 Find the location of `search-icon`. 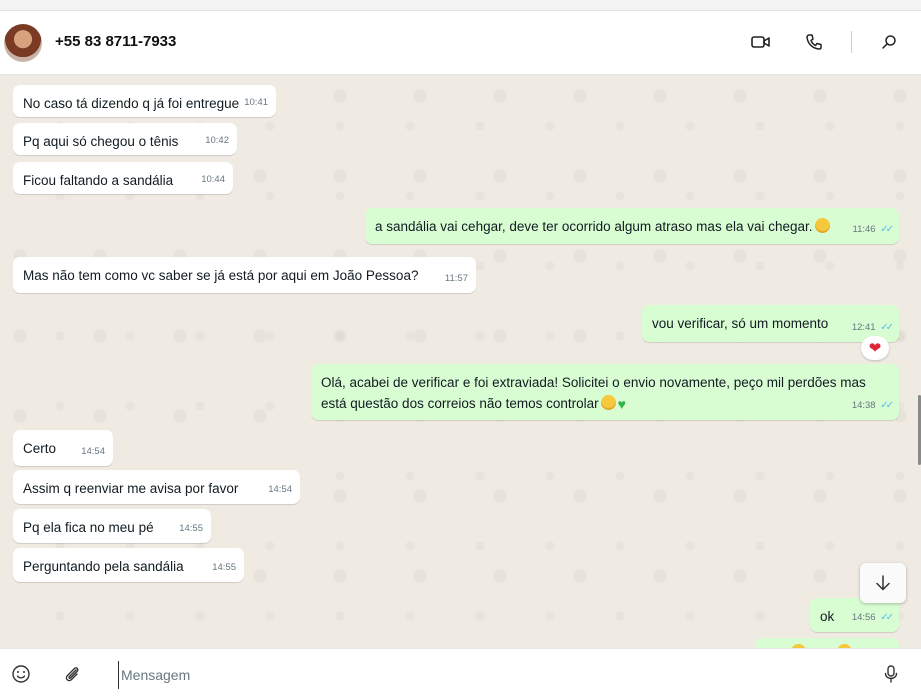

search-icon is located at coordinates (889, 42).